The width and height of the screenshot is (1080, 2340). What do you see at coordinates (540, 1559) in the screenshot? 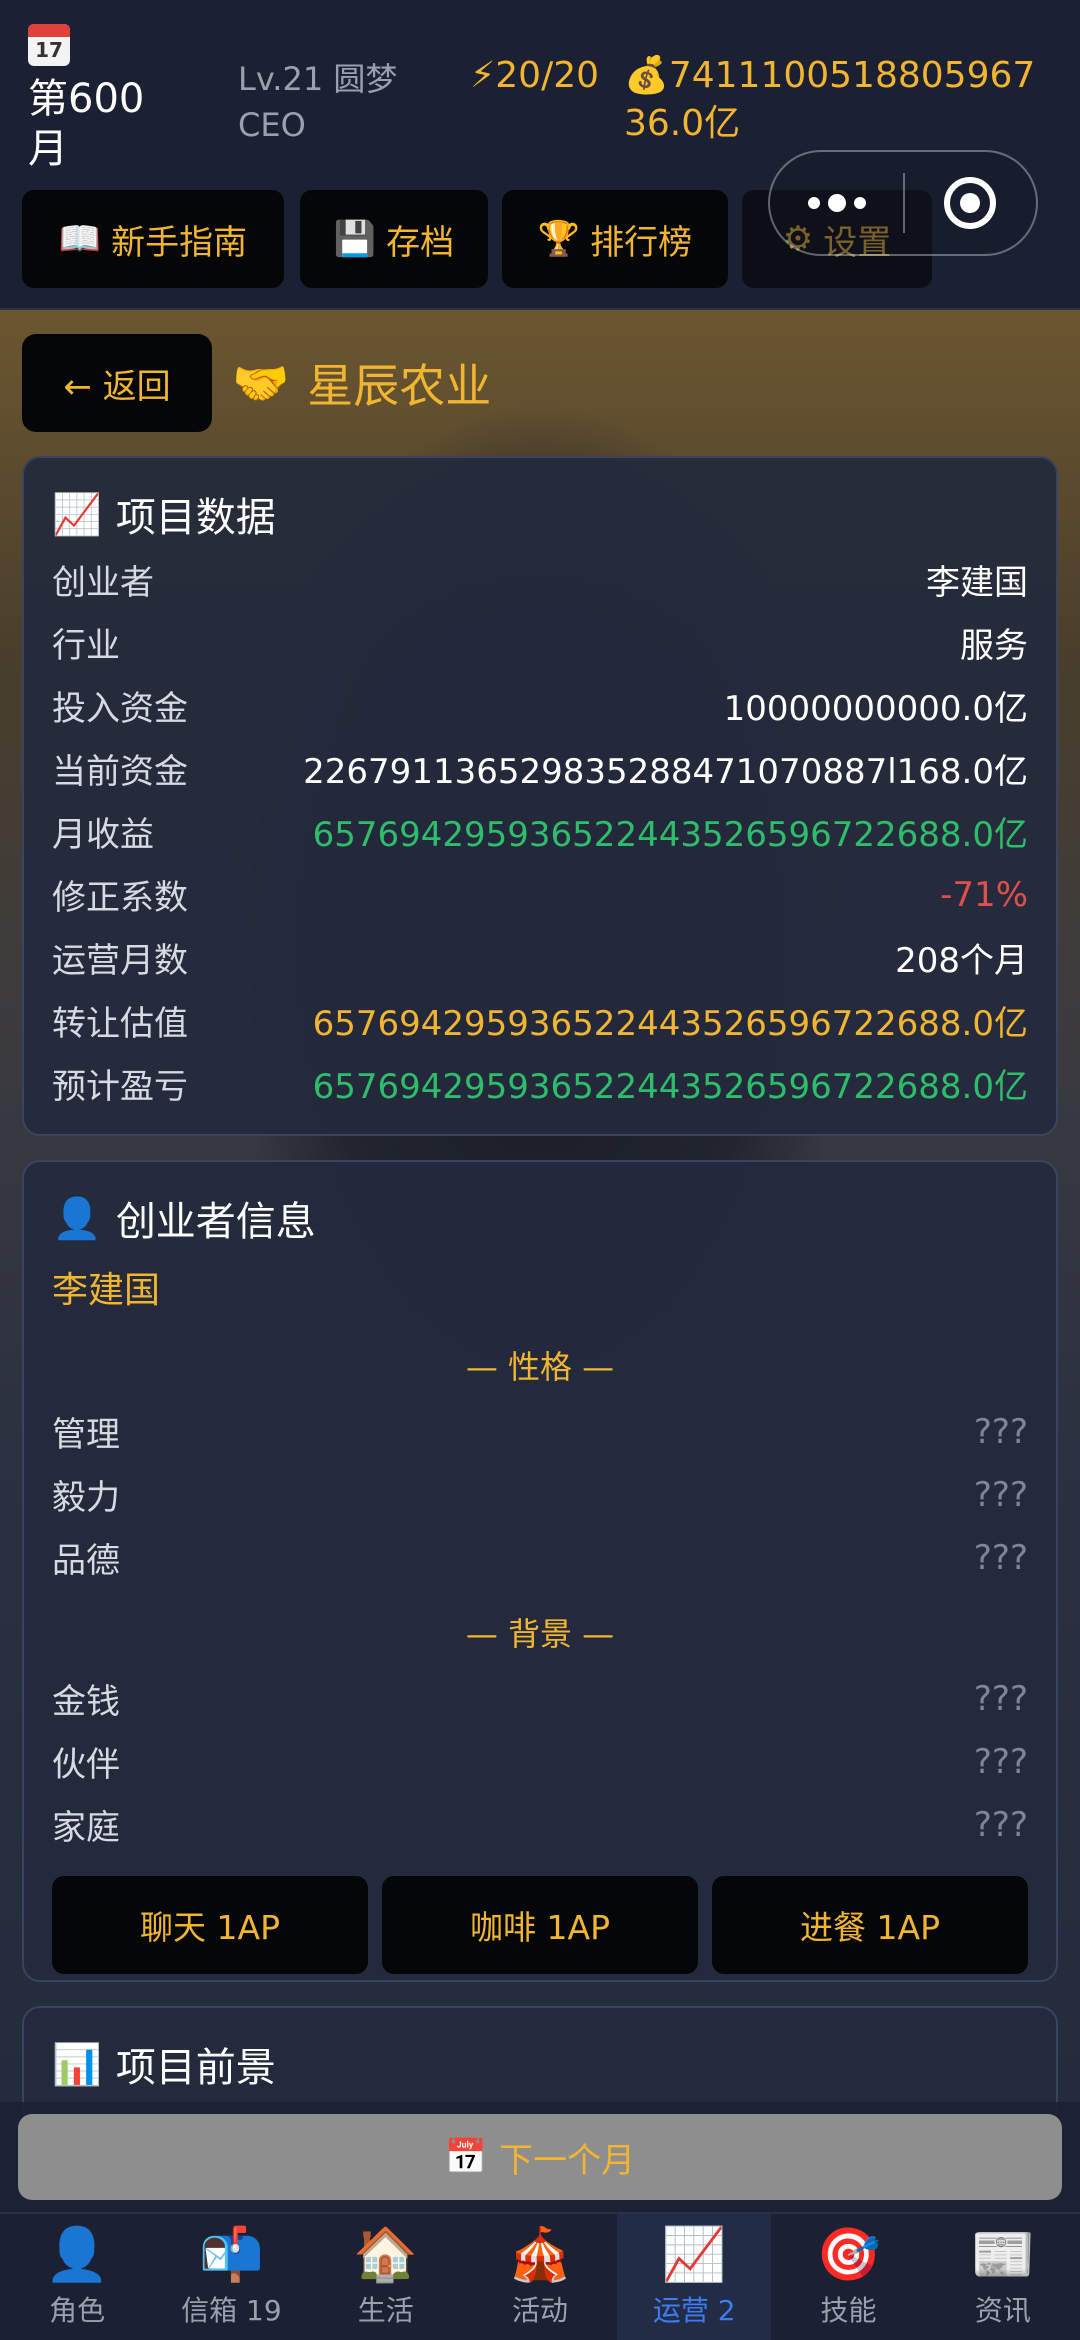
I see `trait-row-morality: 品德???` at bounding box center [540, 1559].